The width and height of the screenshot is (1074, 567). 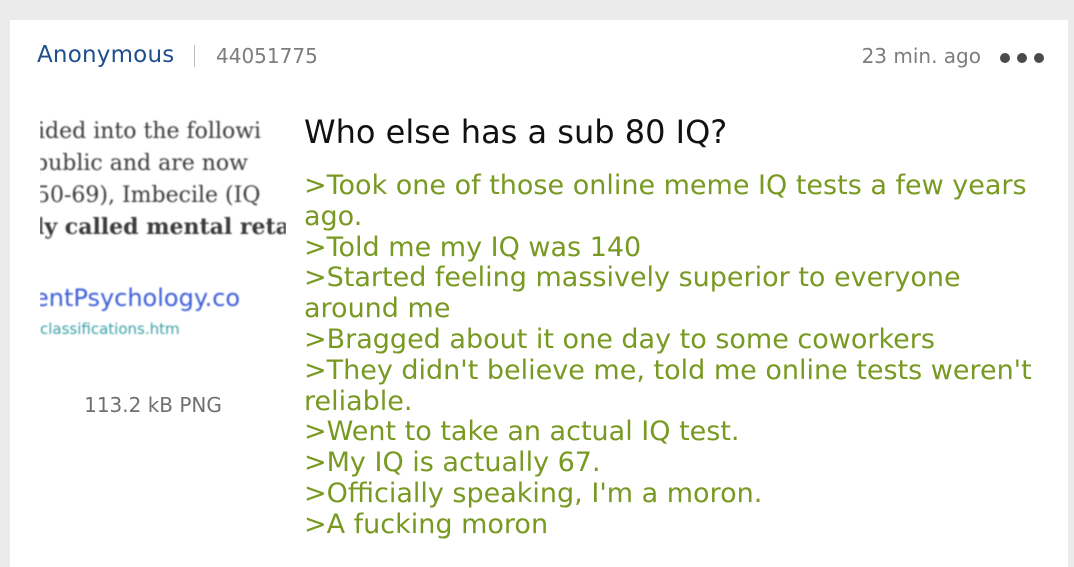 What do you see at coordinates (516, 132) in the screenshot?
I see `post-title: Who else has a sub 80 IQ?` at bounding box center [516, 132].